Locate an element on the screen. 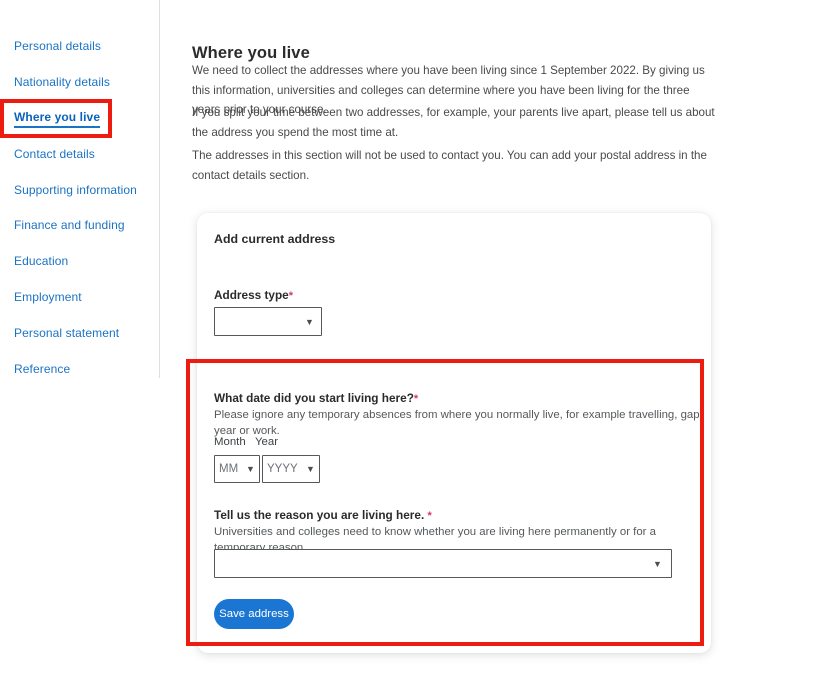 The image size is (827, 679). sidebar-item-finance-and-funding: Finance and funding is located at coordinates (69, 225).